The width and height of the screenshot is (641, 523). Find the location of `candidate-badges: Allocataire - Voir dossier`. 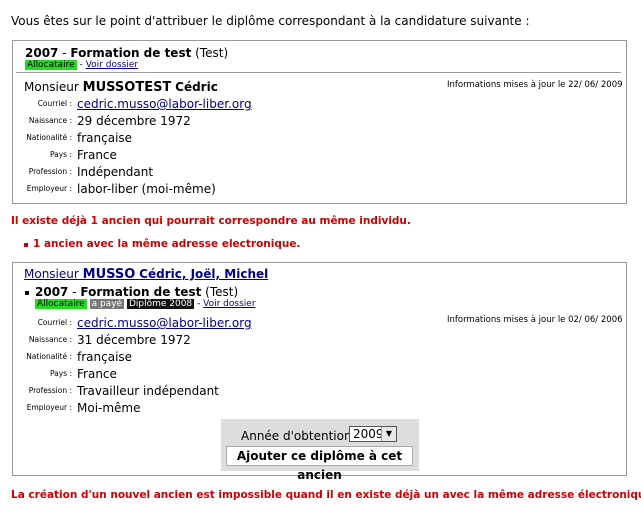

candidate-badges: Allocataire - Voir dossier is located at coordinates (82, 65).